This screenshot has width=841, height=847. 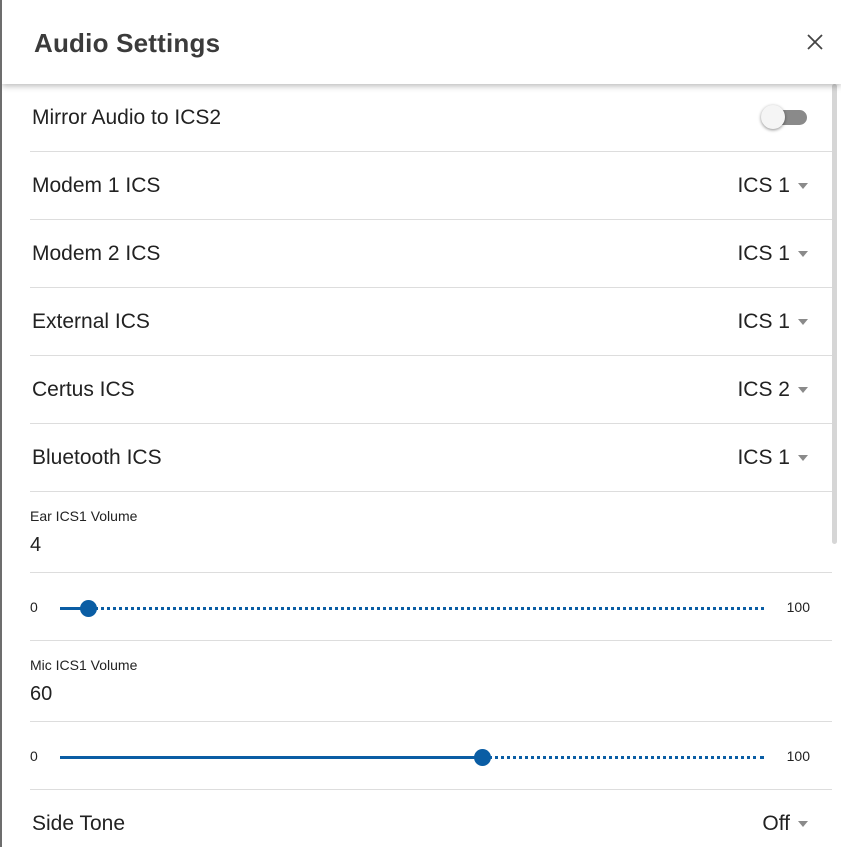 I want to click on ear-volume-row: Ear ICS1 Volume 4, so click(x=431, y=532).